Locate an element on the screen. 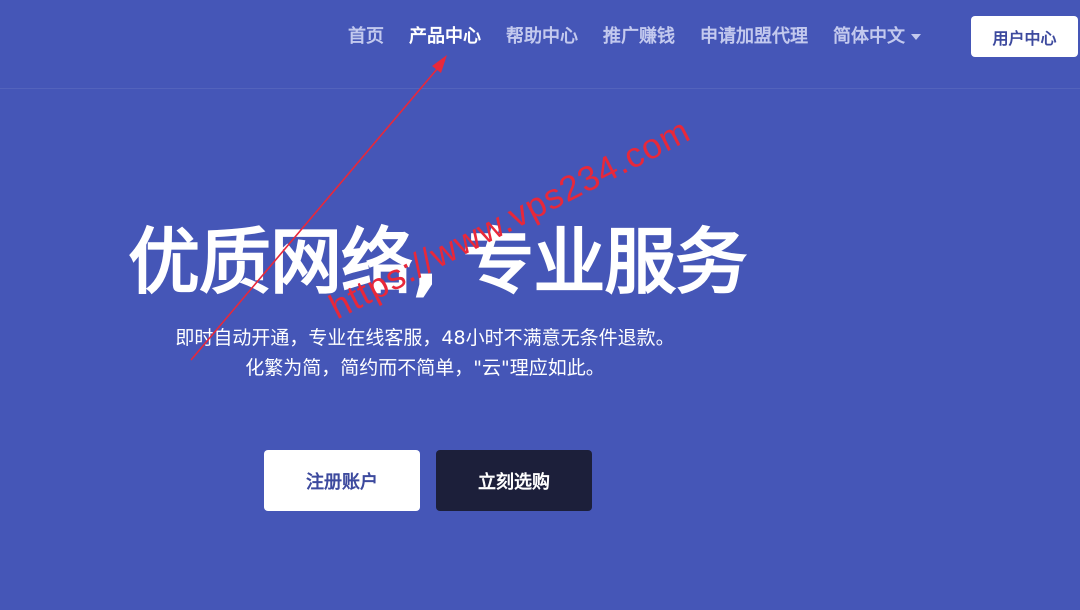  annotation-arrow is located at coordinates (318, 208).